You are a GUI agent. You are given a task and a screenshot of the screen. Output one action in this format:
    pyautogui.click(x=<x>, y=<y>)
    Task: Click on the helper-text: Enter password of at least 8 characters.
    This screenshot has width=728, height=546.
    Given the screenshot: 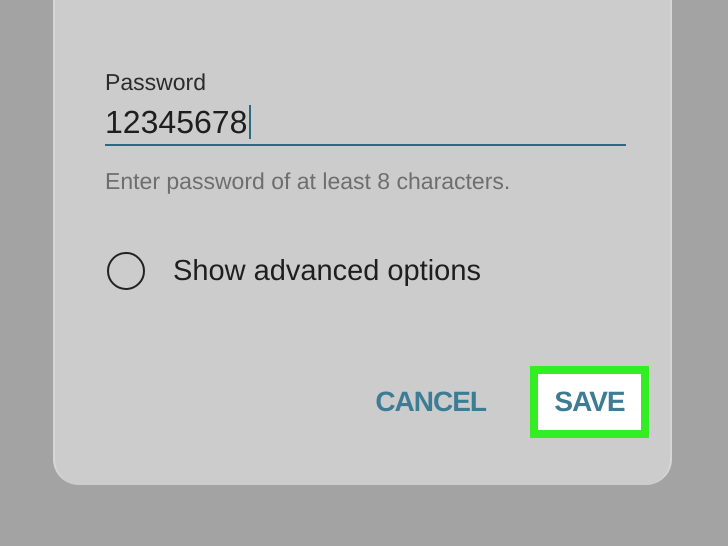 What is the action you would take?
    pyautogui.click(x=308, y=181)
    